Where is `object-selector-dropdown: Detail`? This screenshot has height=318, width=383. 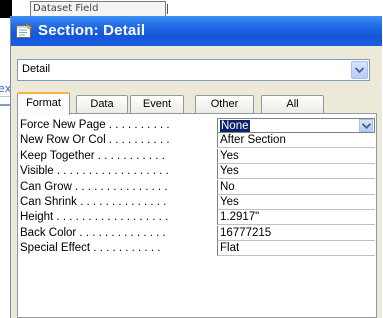
object-selector-dropdown: Detail is located at coordinates (193, 70).